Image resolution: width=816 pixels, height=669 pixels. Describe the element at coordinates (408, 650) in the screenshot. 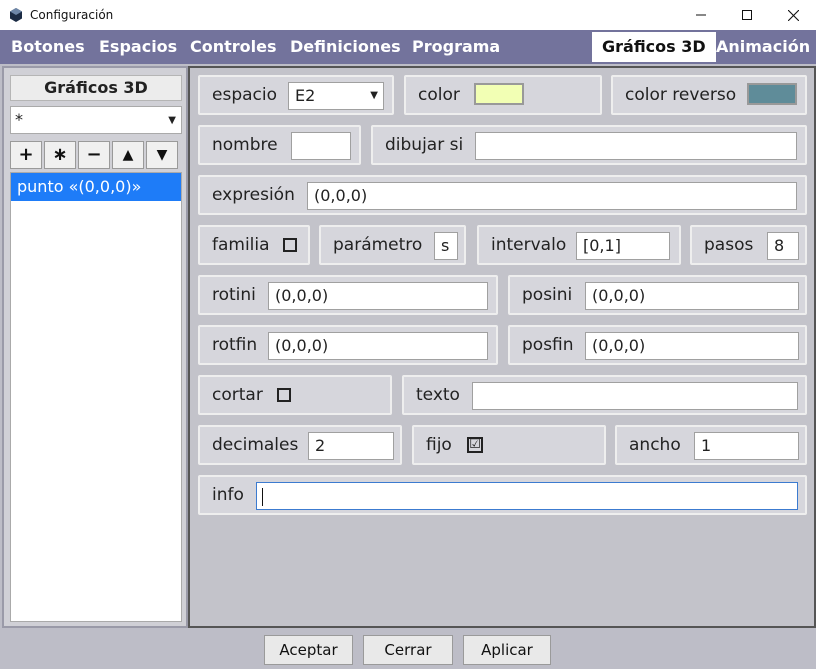

I see `cerrar-button: Cerrar` at that location.